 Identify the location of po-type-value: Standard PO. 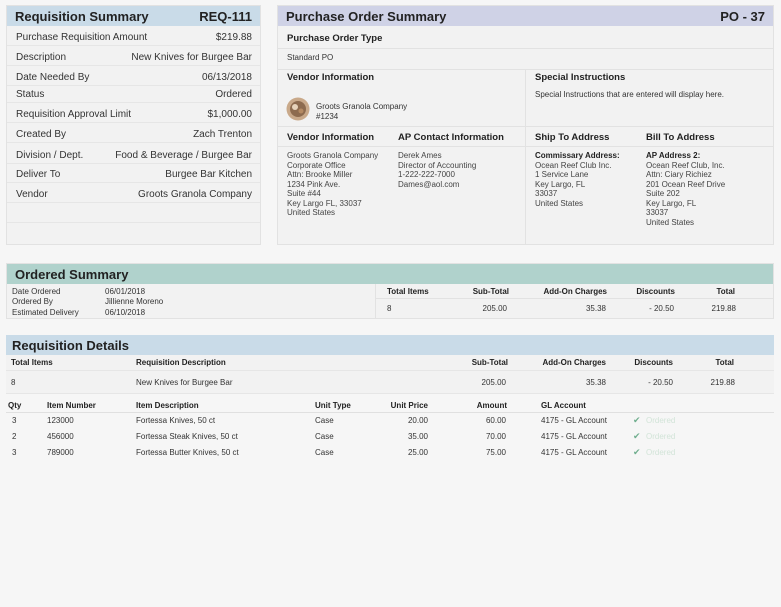
(310, 57).